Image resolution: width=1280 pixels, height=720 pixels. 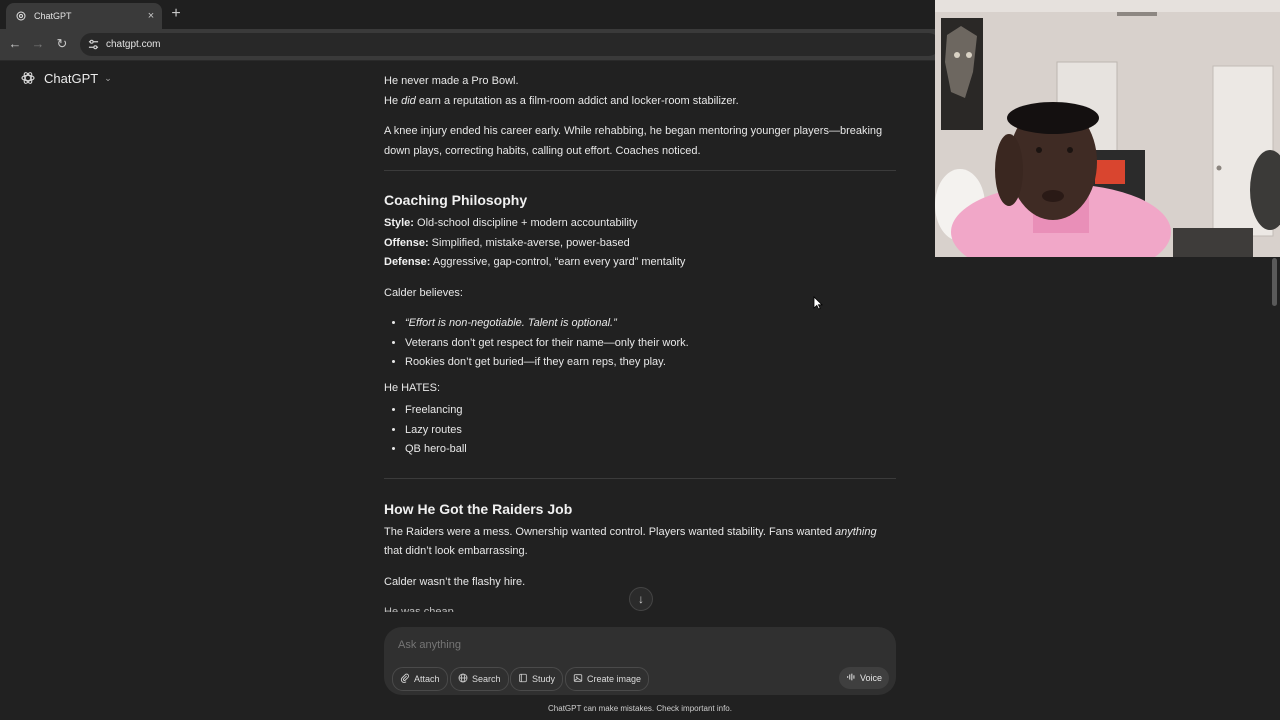 I want to click on back-icon: ←, so click(x=15, y=44).